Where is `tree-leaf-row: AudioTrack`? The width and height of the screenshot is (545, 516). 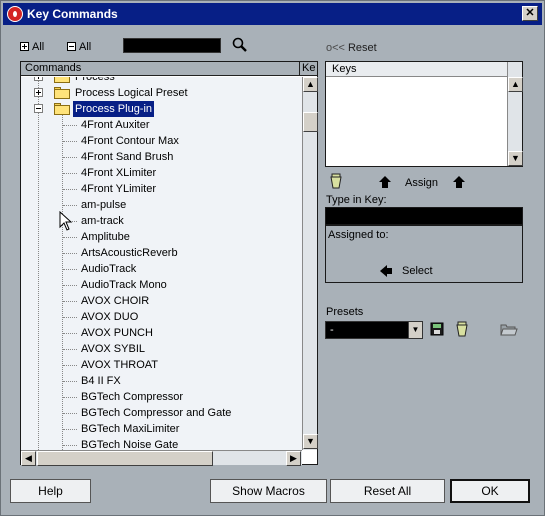
tree-leaf-row: AudioTrack is located at coordinates (161, 269).